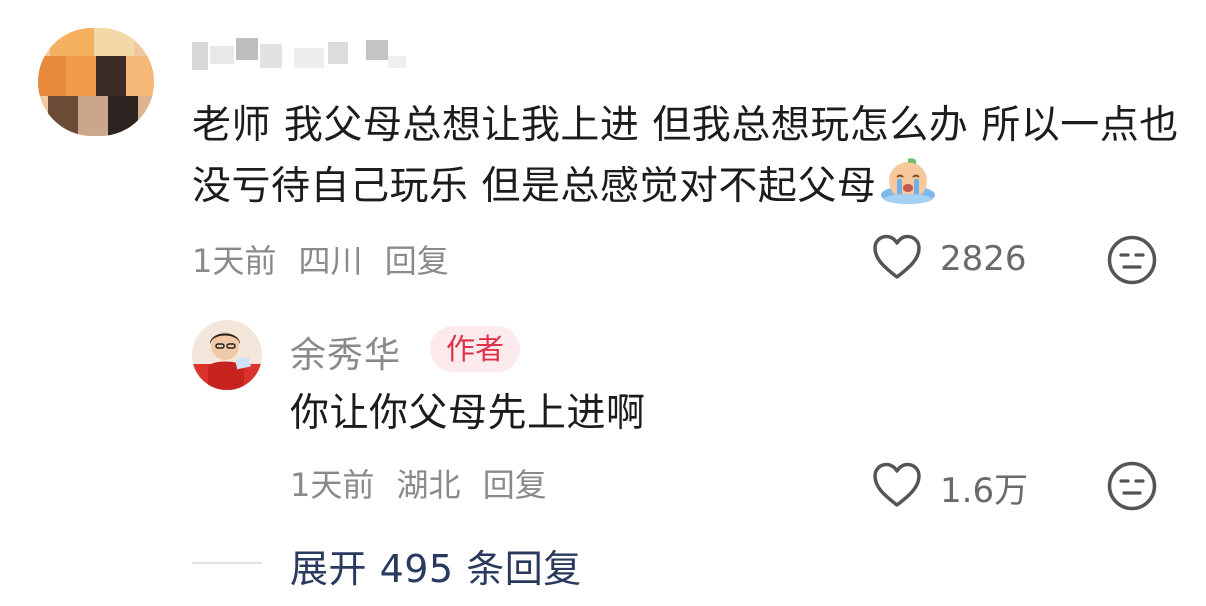 The width and height of the screenshot is (1206, 606). Describe the element at coordinates (227, 563) in the screenshot. I see `expand-divider` at that location.